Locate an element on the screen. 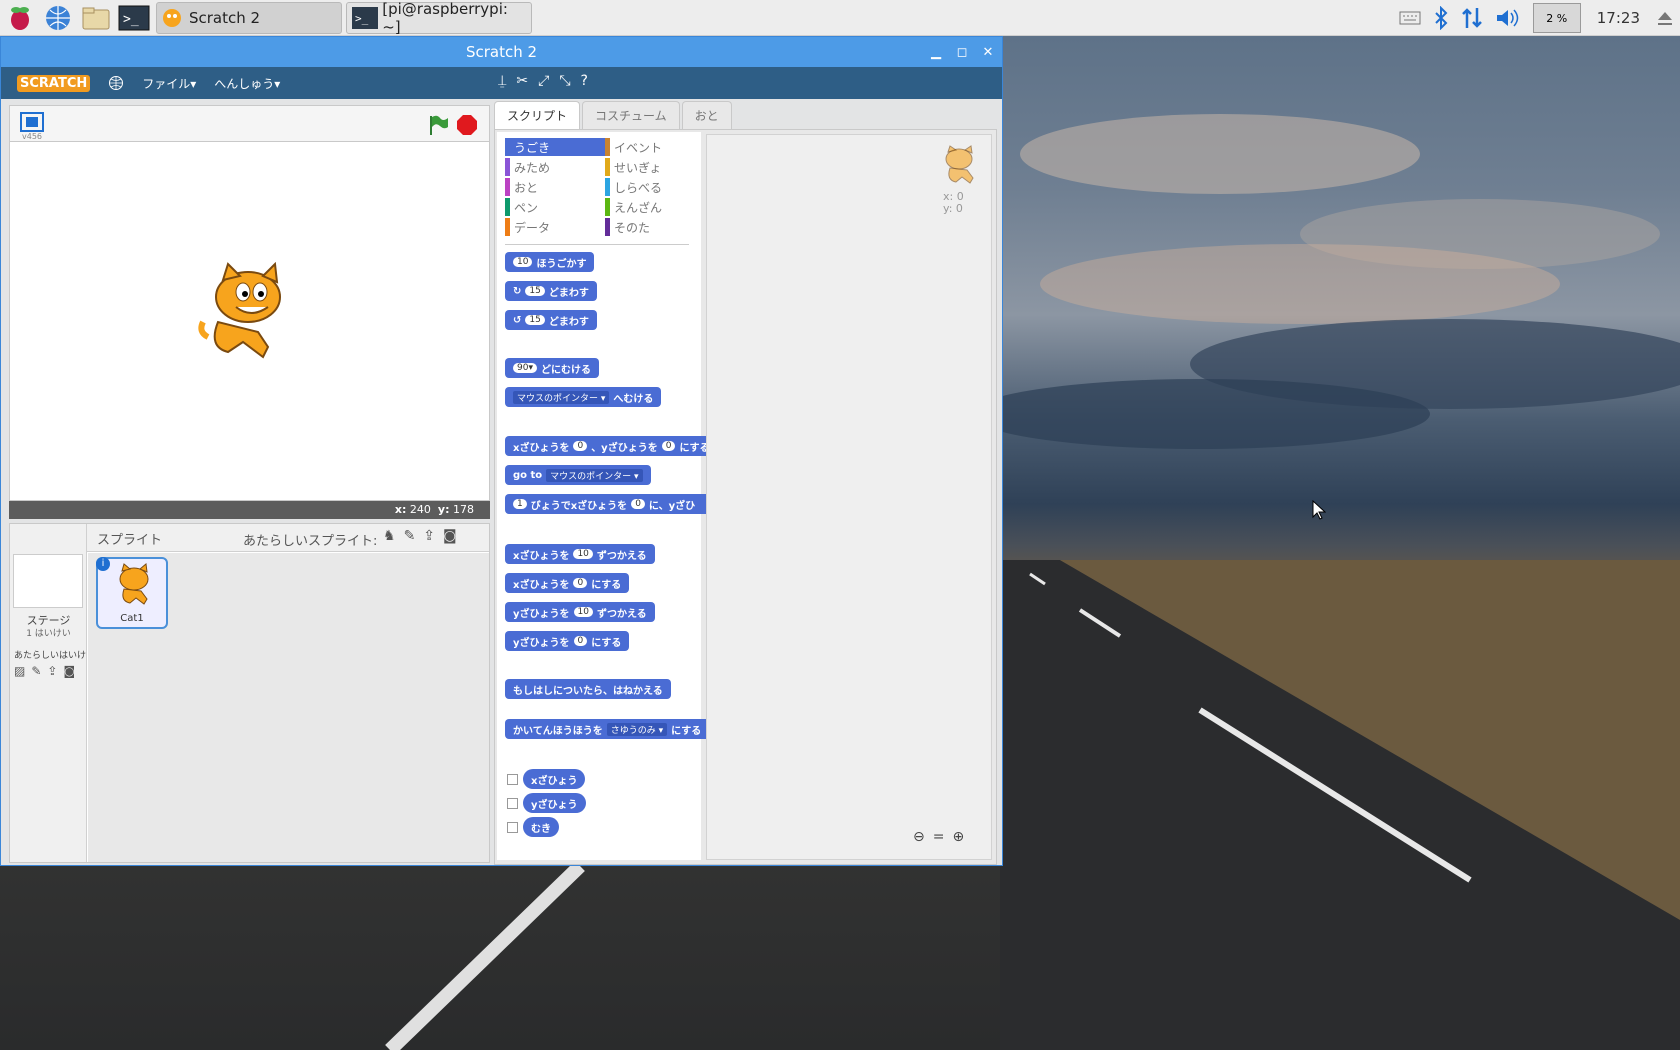 Image resolution: width=1680 pixels, height=1050 pixels. minimize-icon: ▁ is located at coordinates (936, 52).